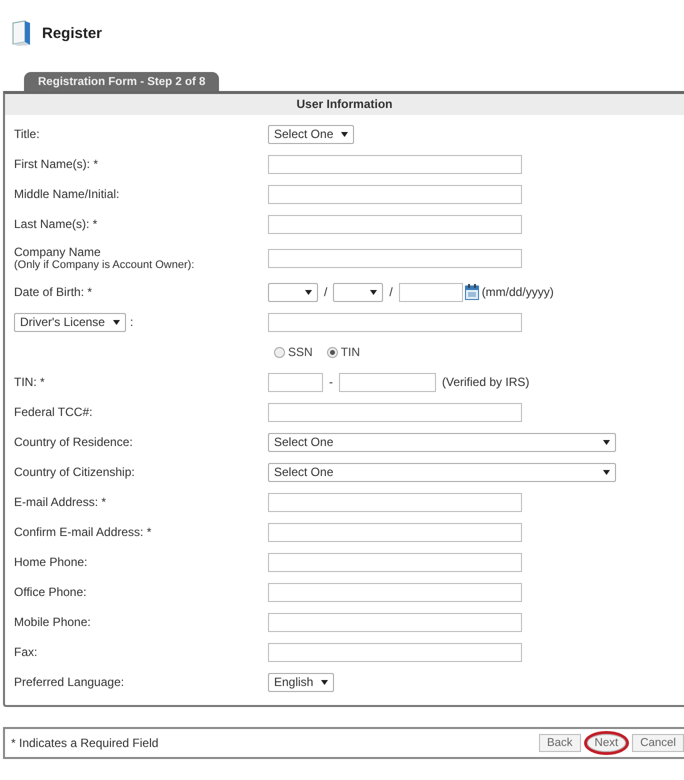 The image size is (684, 780). I want to click on id-type-dropdown: Driver's License, so click(70, 322).